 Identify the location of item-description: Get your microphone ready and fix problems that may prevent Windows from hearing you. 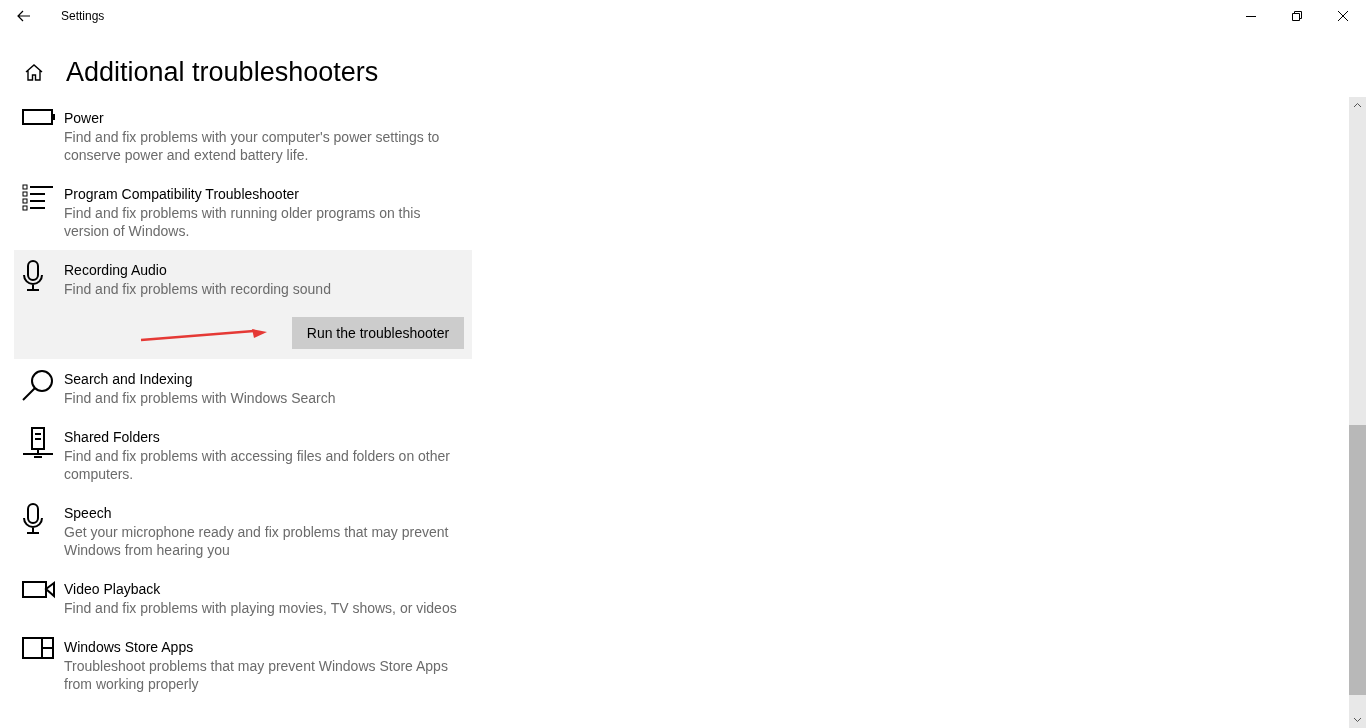
(257, 541).